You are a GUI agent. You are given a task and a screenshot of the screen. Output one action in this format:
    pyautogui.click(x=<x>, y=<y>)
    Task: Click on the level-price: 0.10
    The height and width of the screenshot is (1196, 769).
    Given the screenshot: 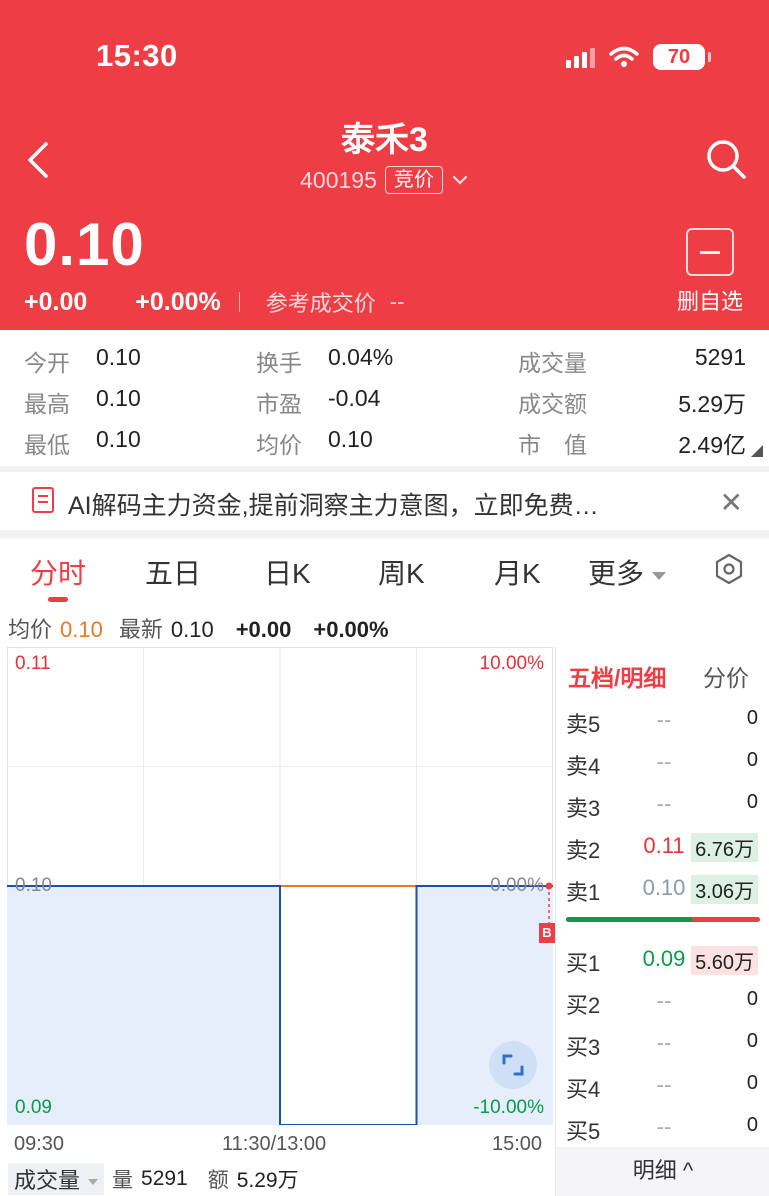 What is the action you would take?
    pyautogui.click(x=664, y=887)
    